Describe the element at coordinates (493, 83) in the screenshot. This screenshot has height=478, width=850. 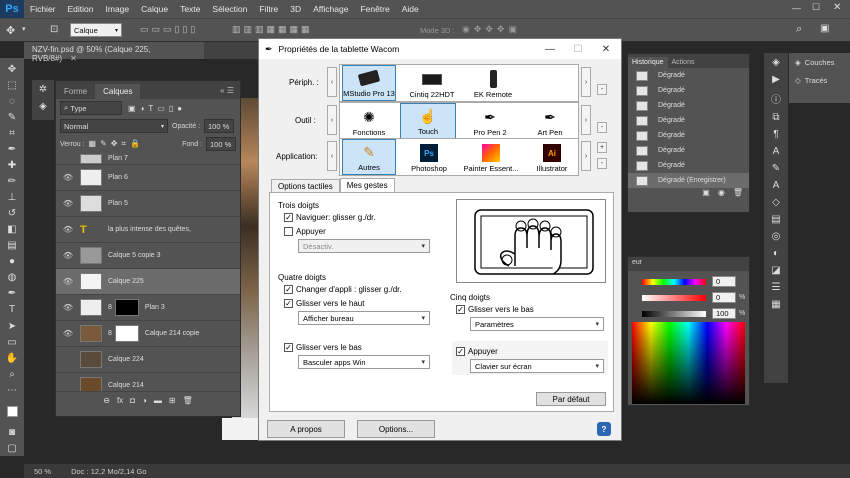
I see `peripheral-item-ek-remote: EK Remote` at that location.